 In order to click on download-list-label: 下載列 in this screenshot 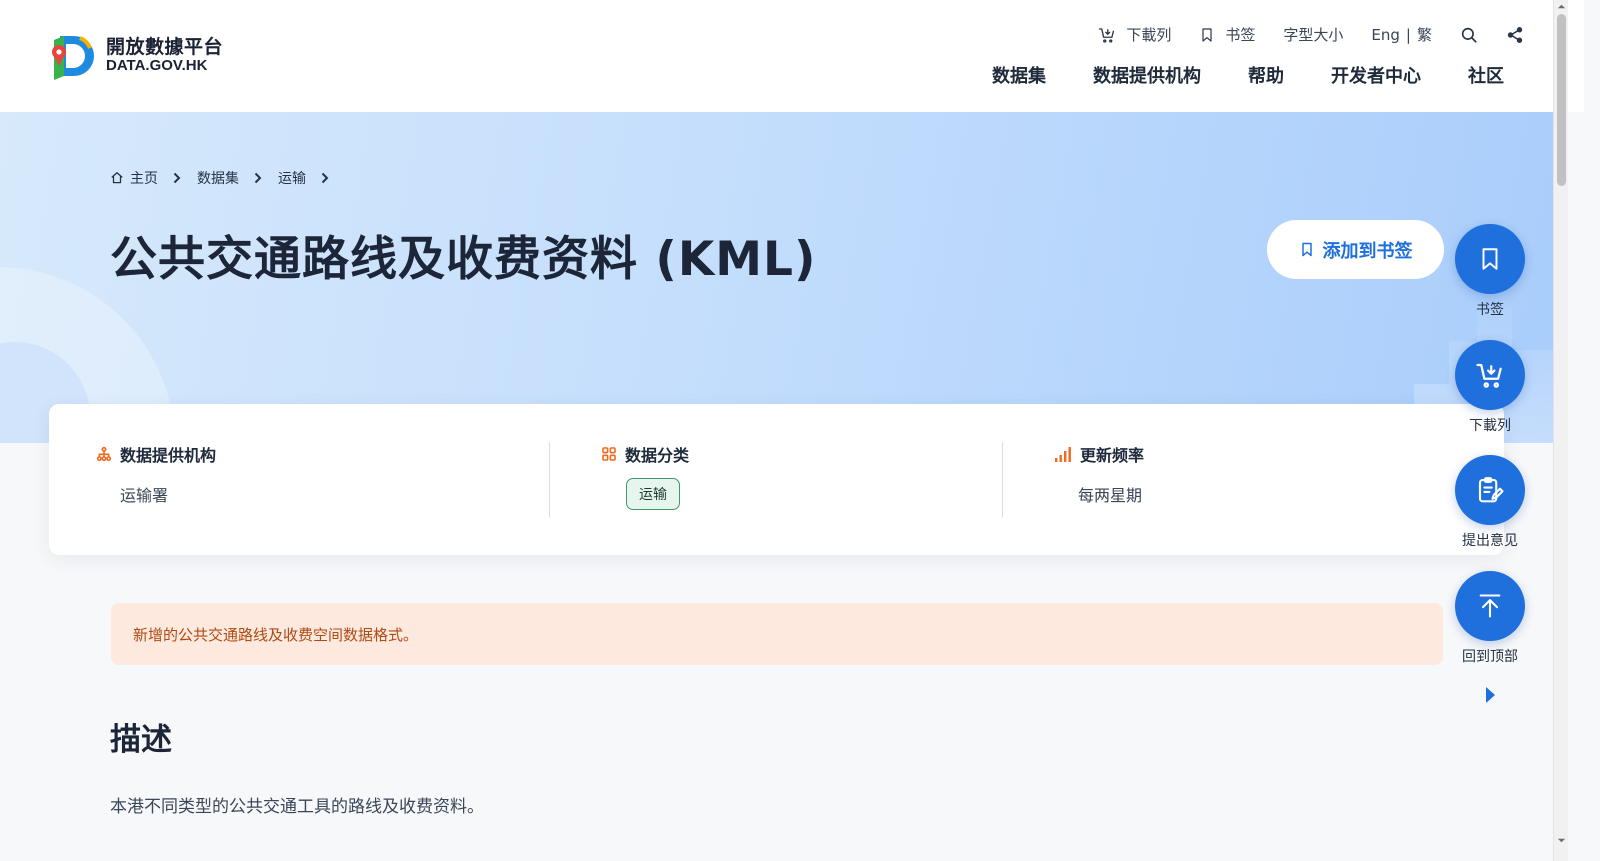, I will do `click(1149, 35)`.